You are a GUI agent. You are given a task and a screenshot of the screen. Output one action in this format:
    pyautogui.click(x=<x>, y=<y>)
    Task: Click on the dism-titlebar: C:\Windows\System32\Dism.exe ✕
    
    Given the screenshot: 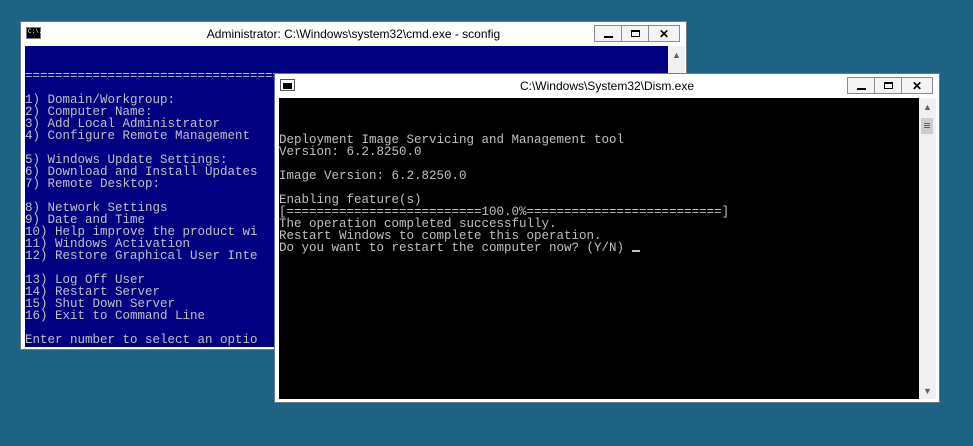 What is the action you would take?
    pyautogui.click(x=607, y=86)
    